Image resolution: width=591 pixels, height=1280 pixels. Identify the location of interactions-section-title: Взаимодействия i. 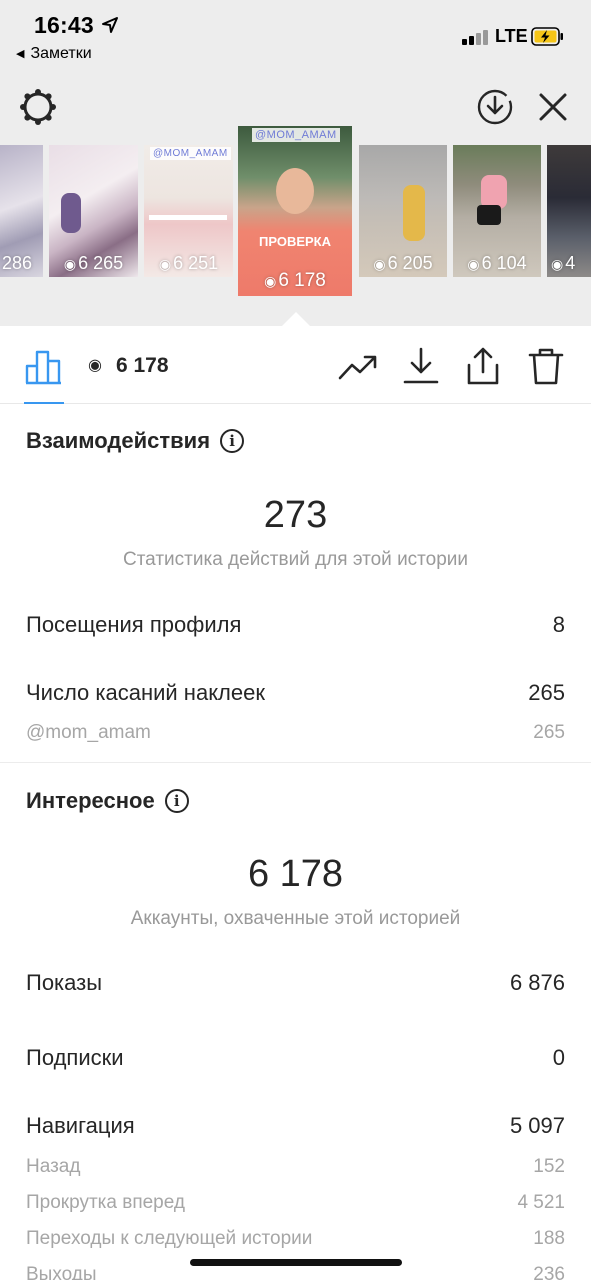
(135, 441).